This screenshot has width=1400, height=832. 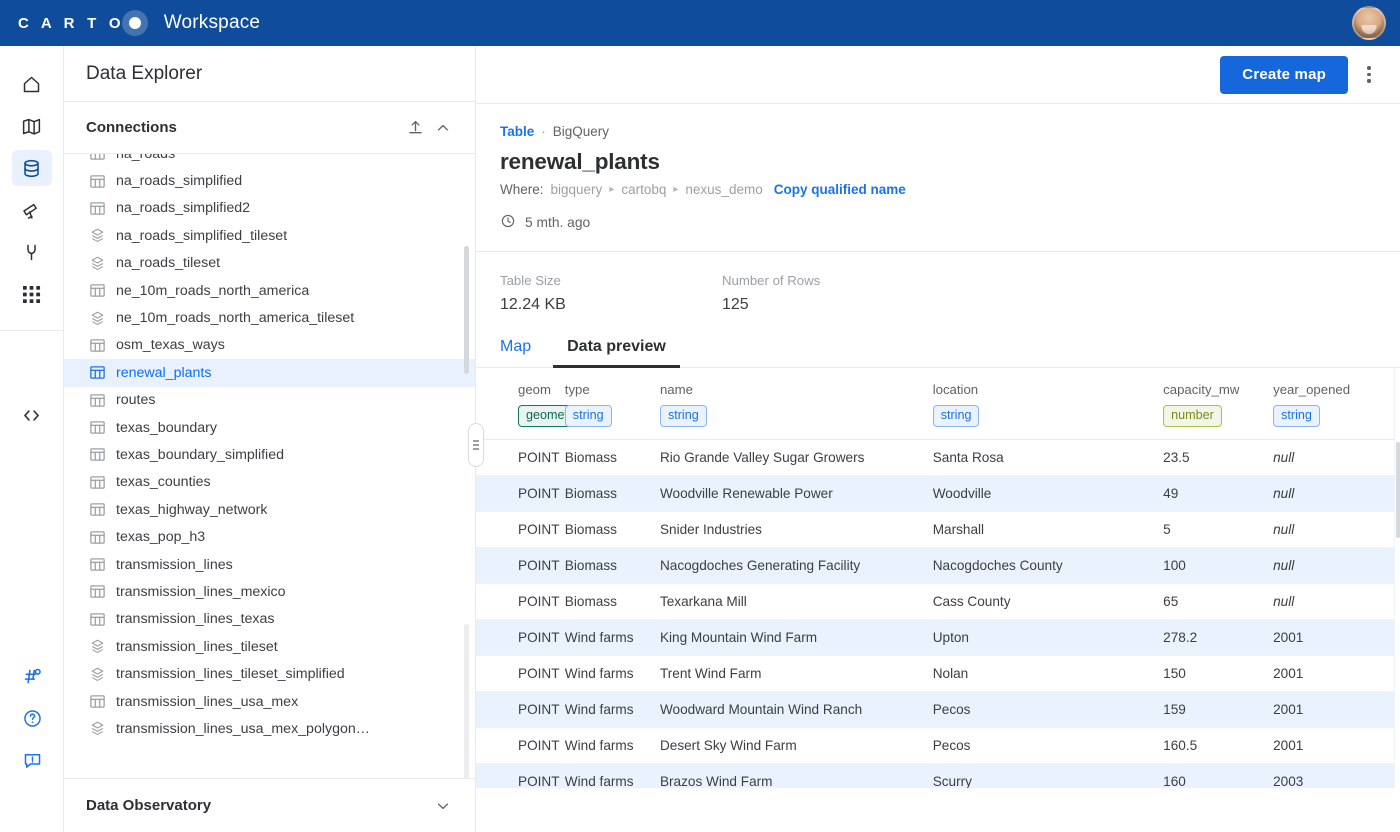 I want to click on column-header-location: location string, so click(x=1048, y=404).